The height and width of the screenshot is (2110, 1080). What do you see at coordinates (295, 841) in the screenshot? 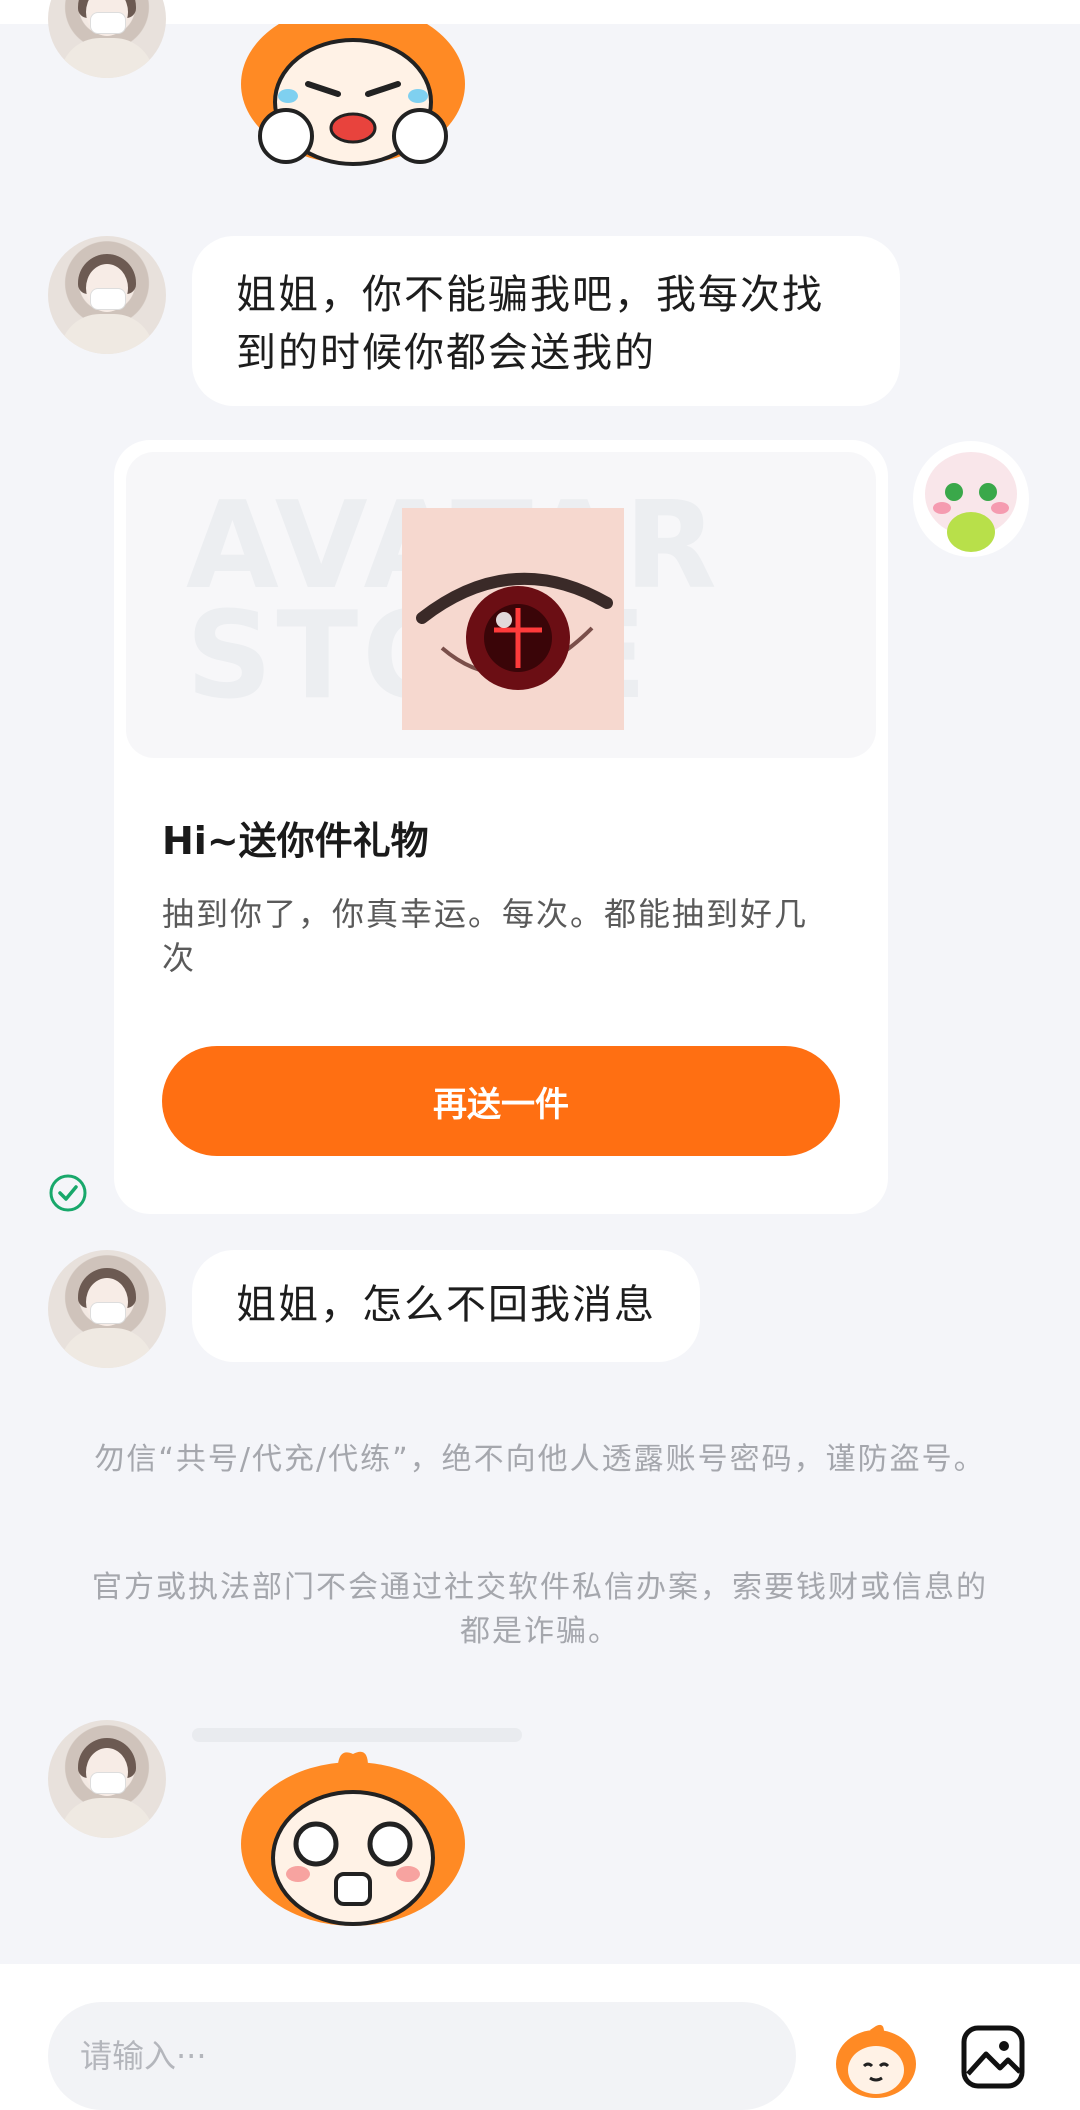
I see `gift-title: Hi~送你件礼物` at bounding box center [295, 841].